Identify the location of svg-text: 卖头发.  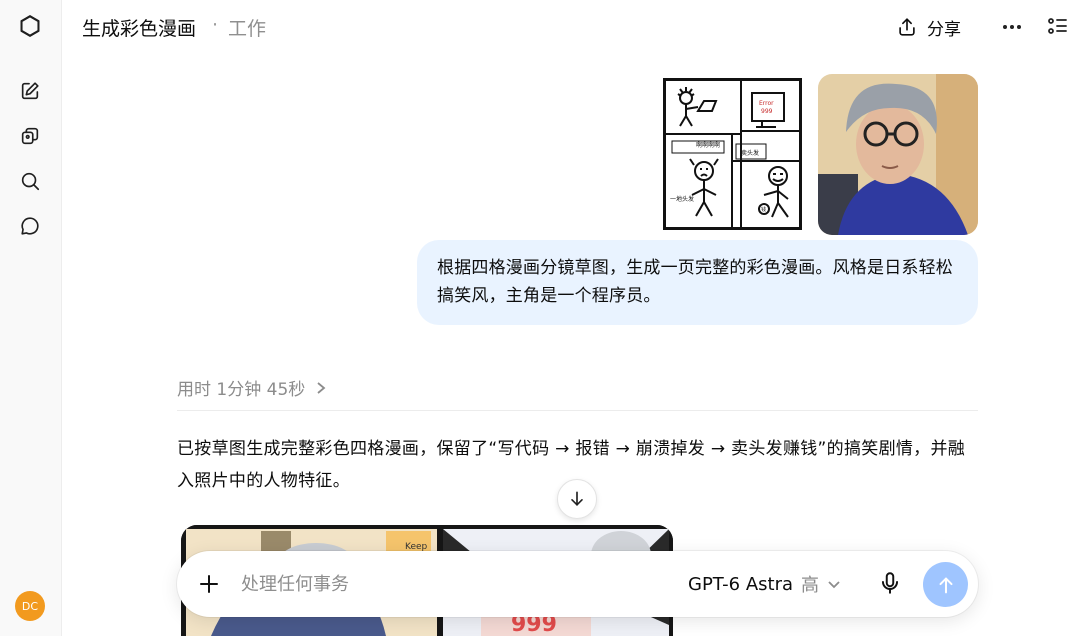
(750, 153).